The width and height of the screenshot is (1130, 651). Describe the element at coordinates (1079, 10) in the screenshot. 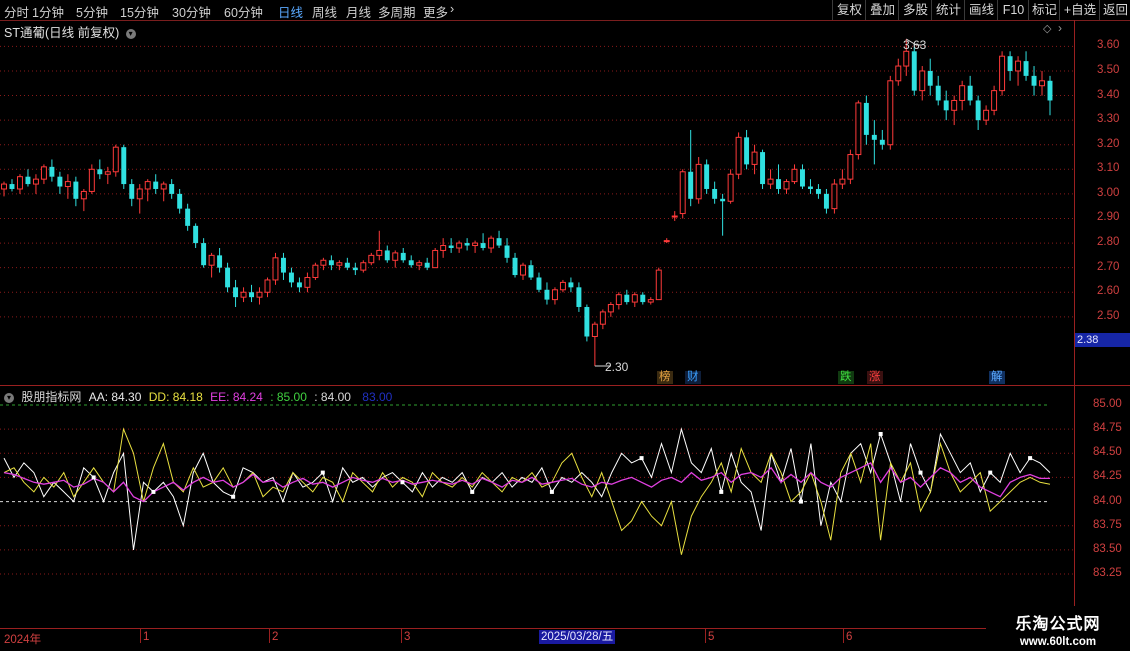

I see `toolbar-button-7: +自选` at that location.